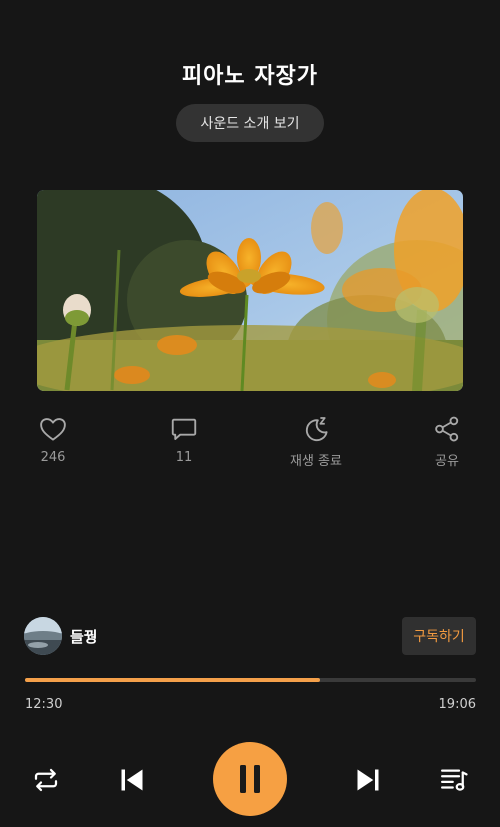 This screenshot has width=500, height=827. Describe the element at coordinates (250, 123) in the screenshot. I see `sound-intro-button: 사운드 소개 보기` at that location.